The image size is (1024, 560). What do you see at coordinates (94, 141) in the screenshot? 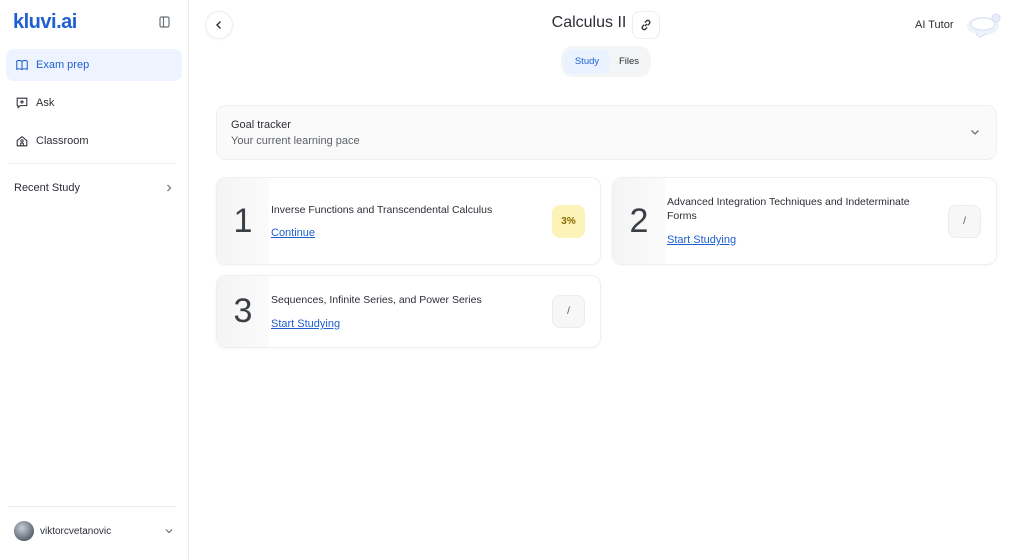
I see `sidebar-item-classroom: Classroom` at bounding box center [94, 141].